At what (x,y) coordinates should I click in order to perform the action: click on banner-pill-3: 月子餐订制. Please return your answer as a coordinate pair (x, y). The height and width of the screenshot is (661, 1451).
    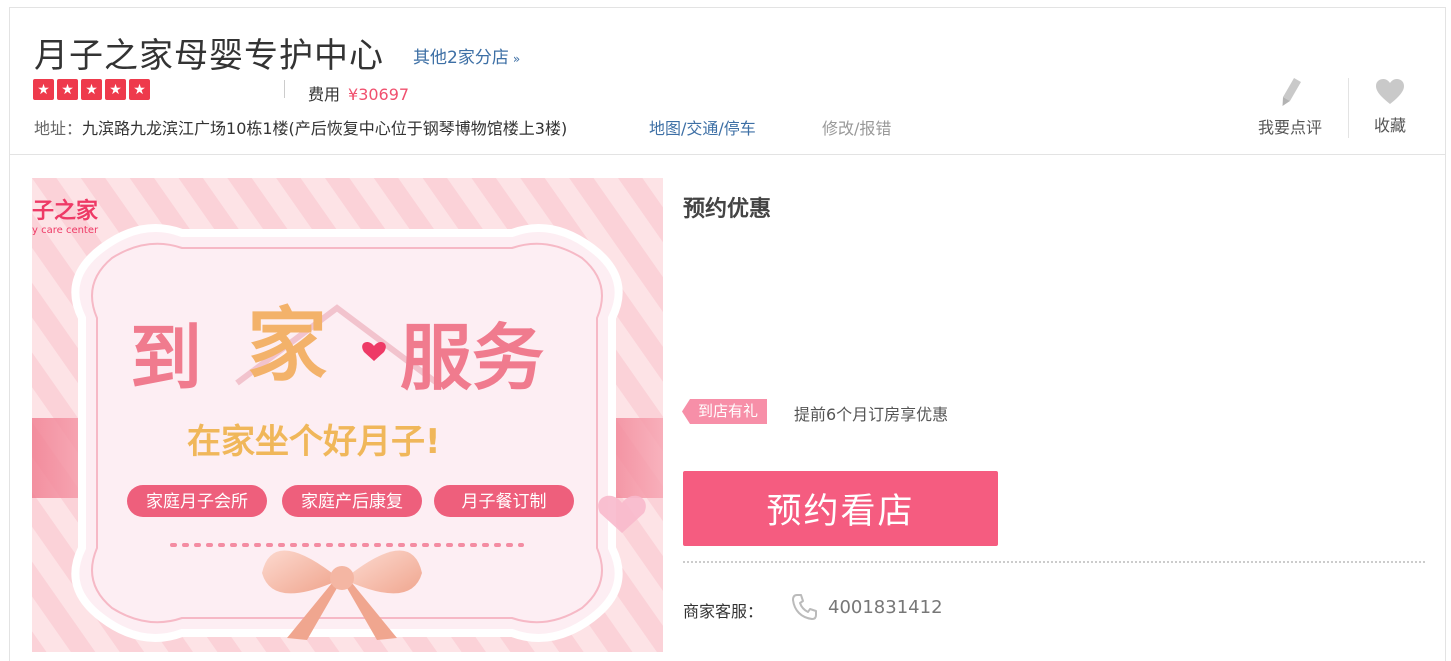
    Looking at the image, I should click on (504, 502).